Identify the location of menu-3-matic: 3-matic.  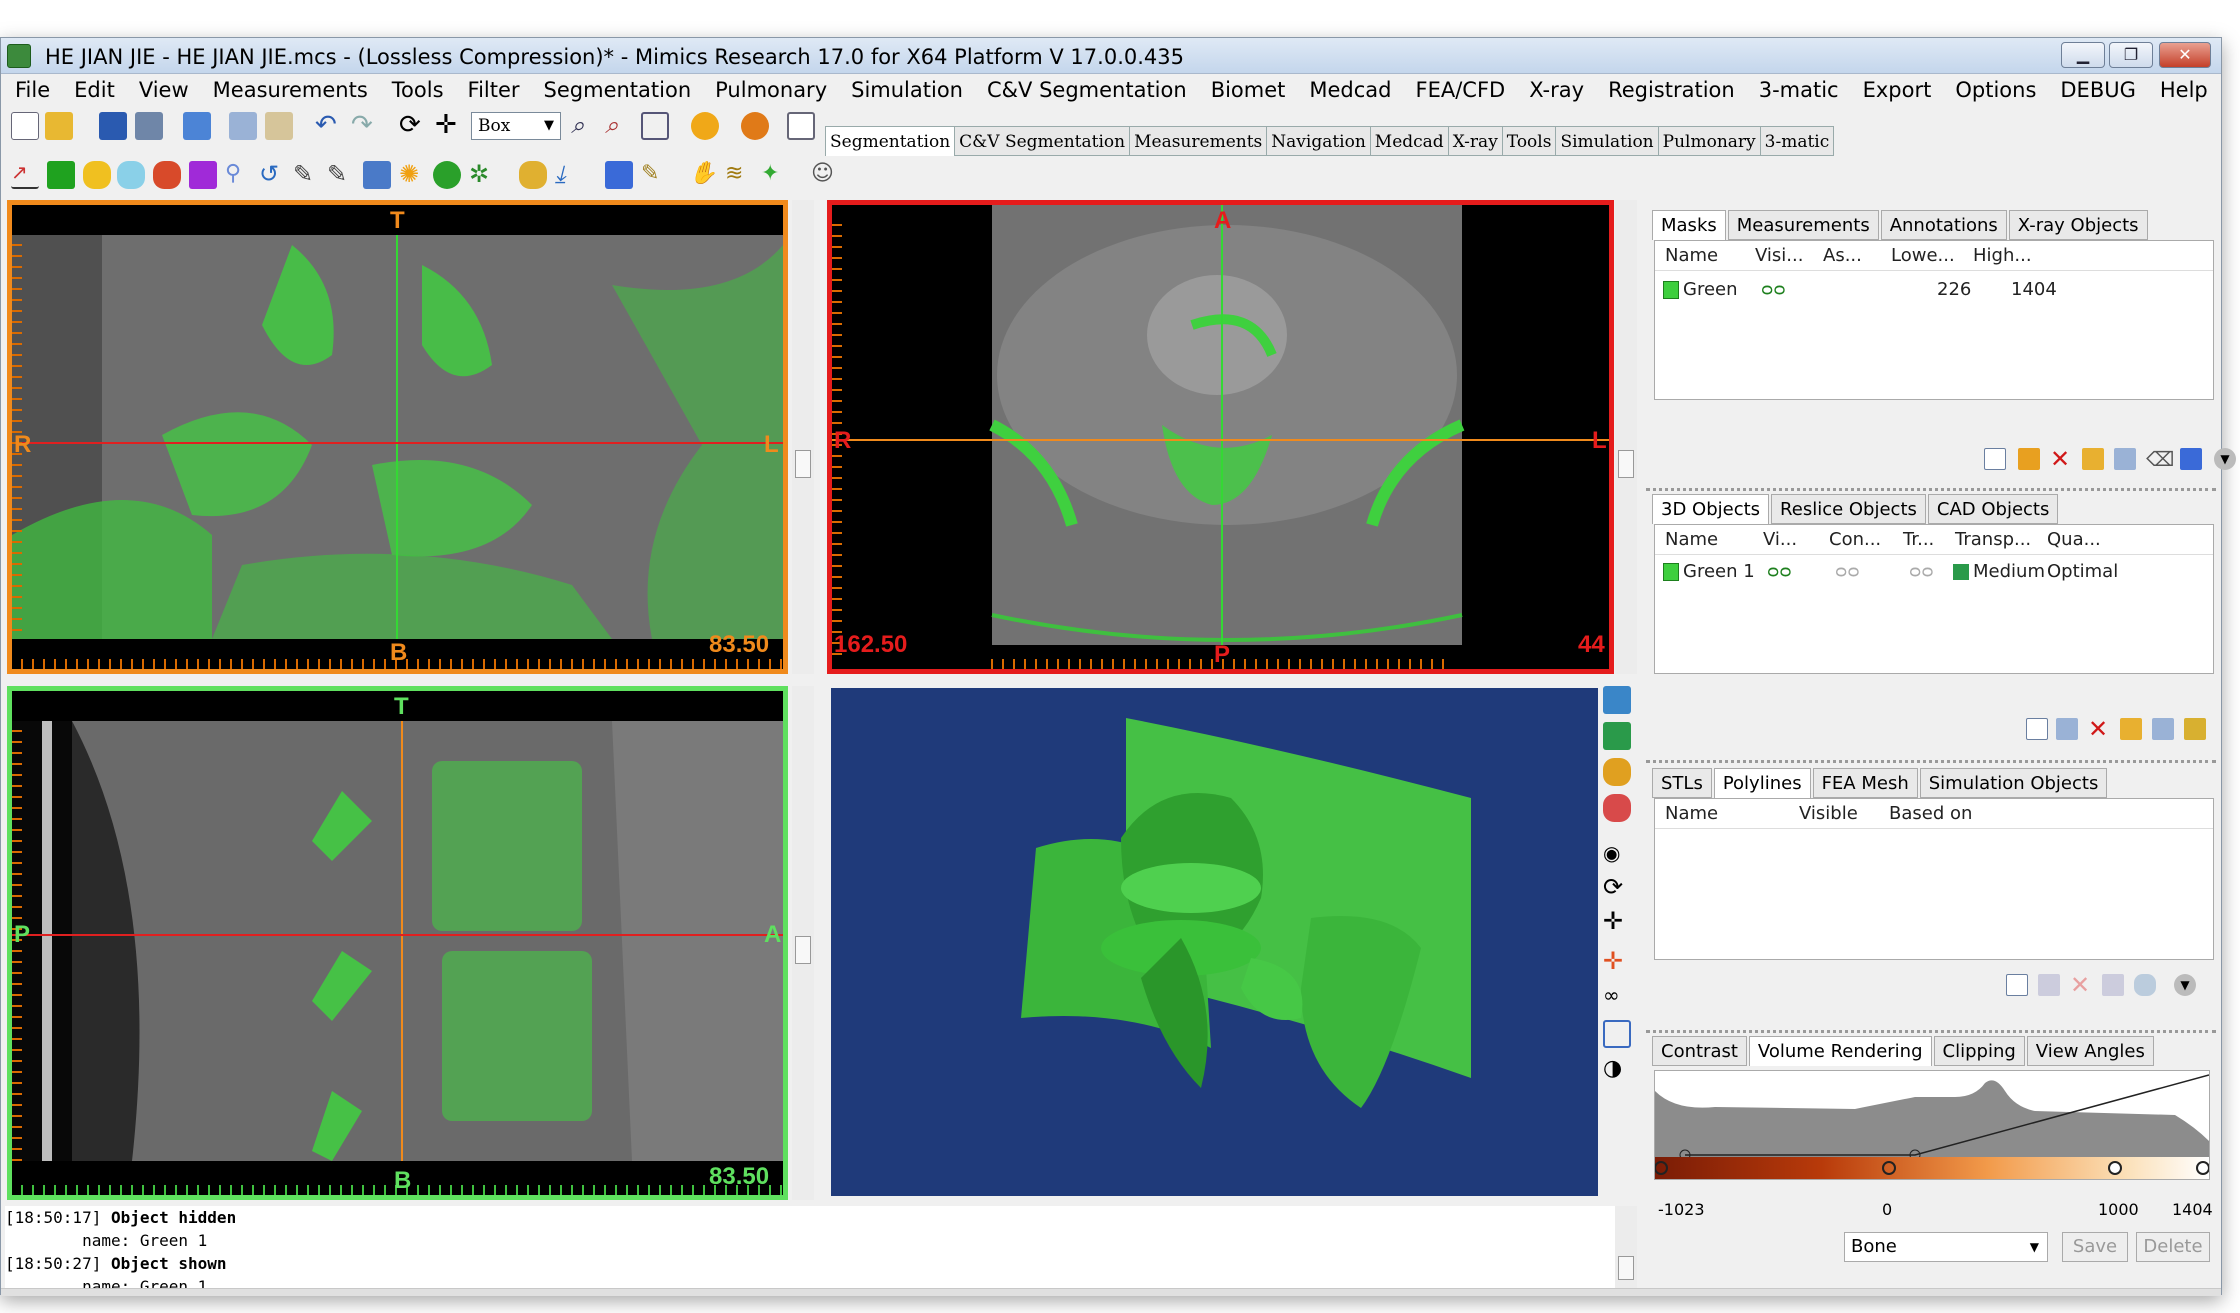
(1799, 90).